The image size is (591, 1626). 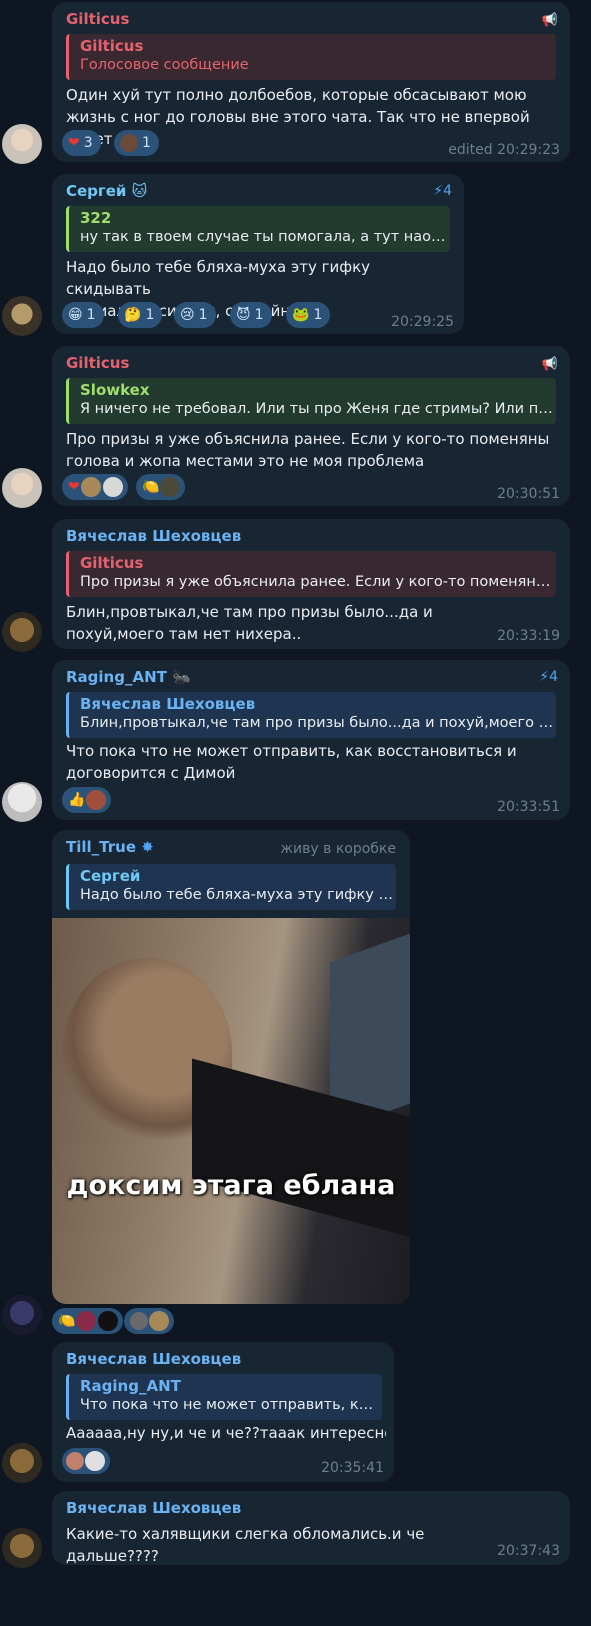 What do you see at coordinates (77, 800) in the screenshot?
I see `thumbs-up-icon: 👍` at bounding box center [77, 800].